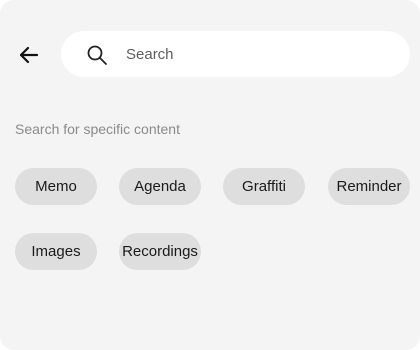 This screenshot has width=420, height=350. What do you see at coordinates (261, 54) in the screenshot?
I see `search-input` at bounding box center [261, 54].